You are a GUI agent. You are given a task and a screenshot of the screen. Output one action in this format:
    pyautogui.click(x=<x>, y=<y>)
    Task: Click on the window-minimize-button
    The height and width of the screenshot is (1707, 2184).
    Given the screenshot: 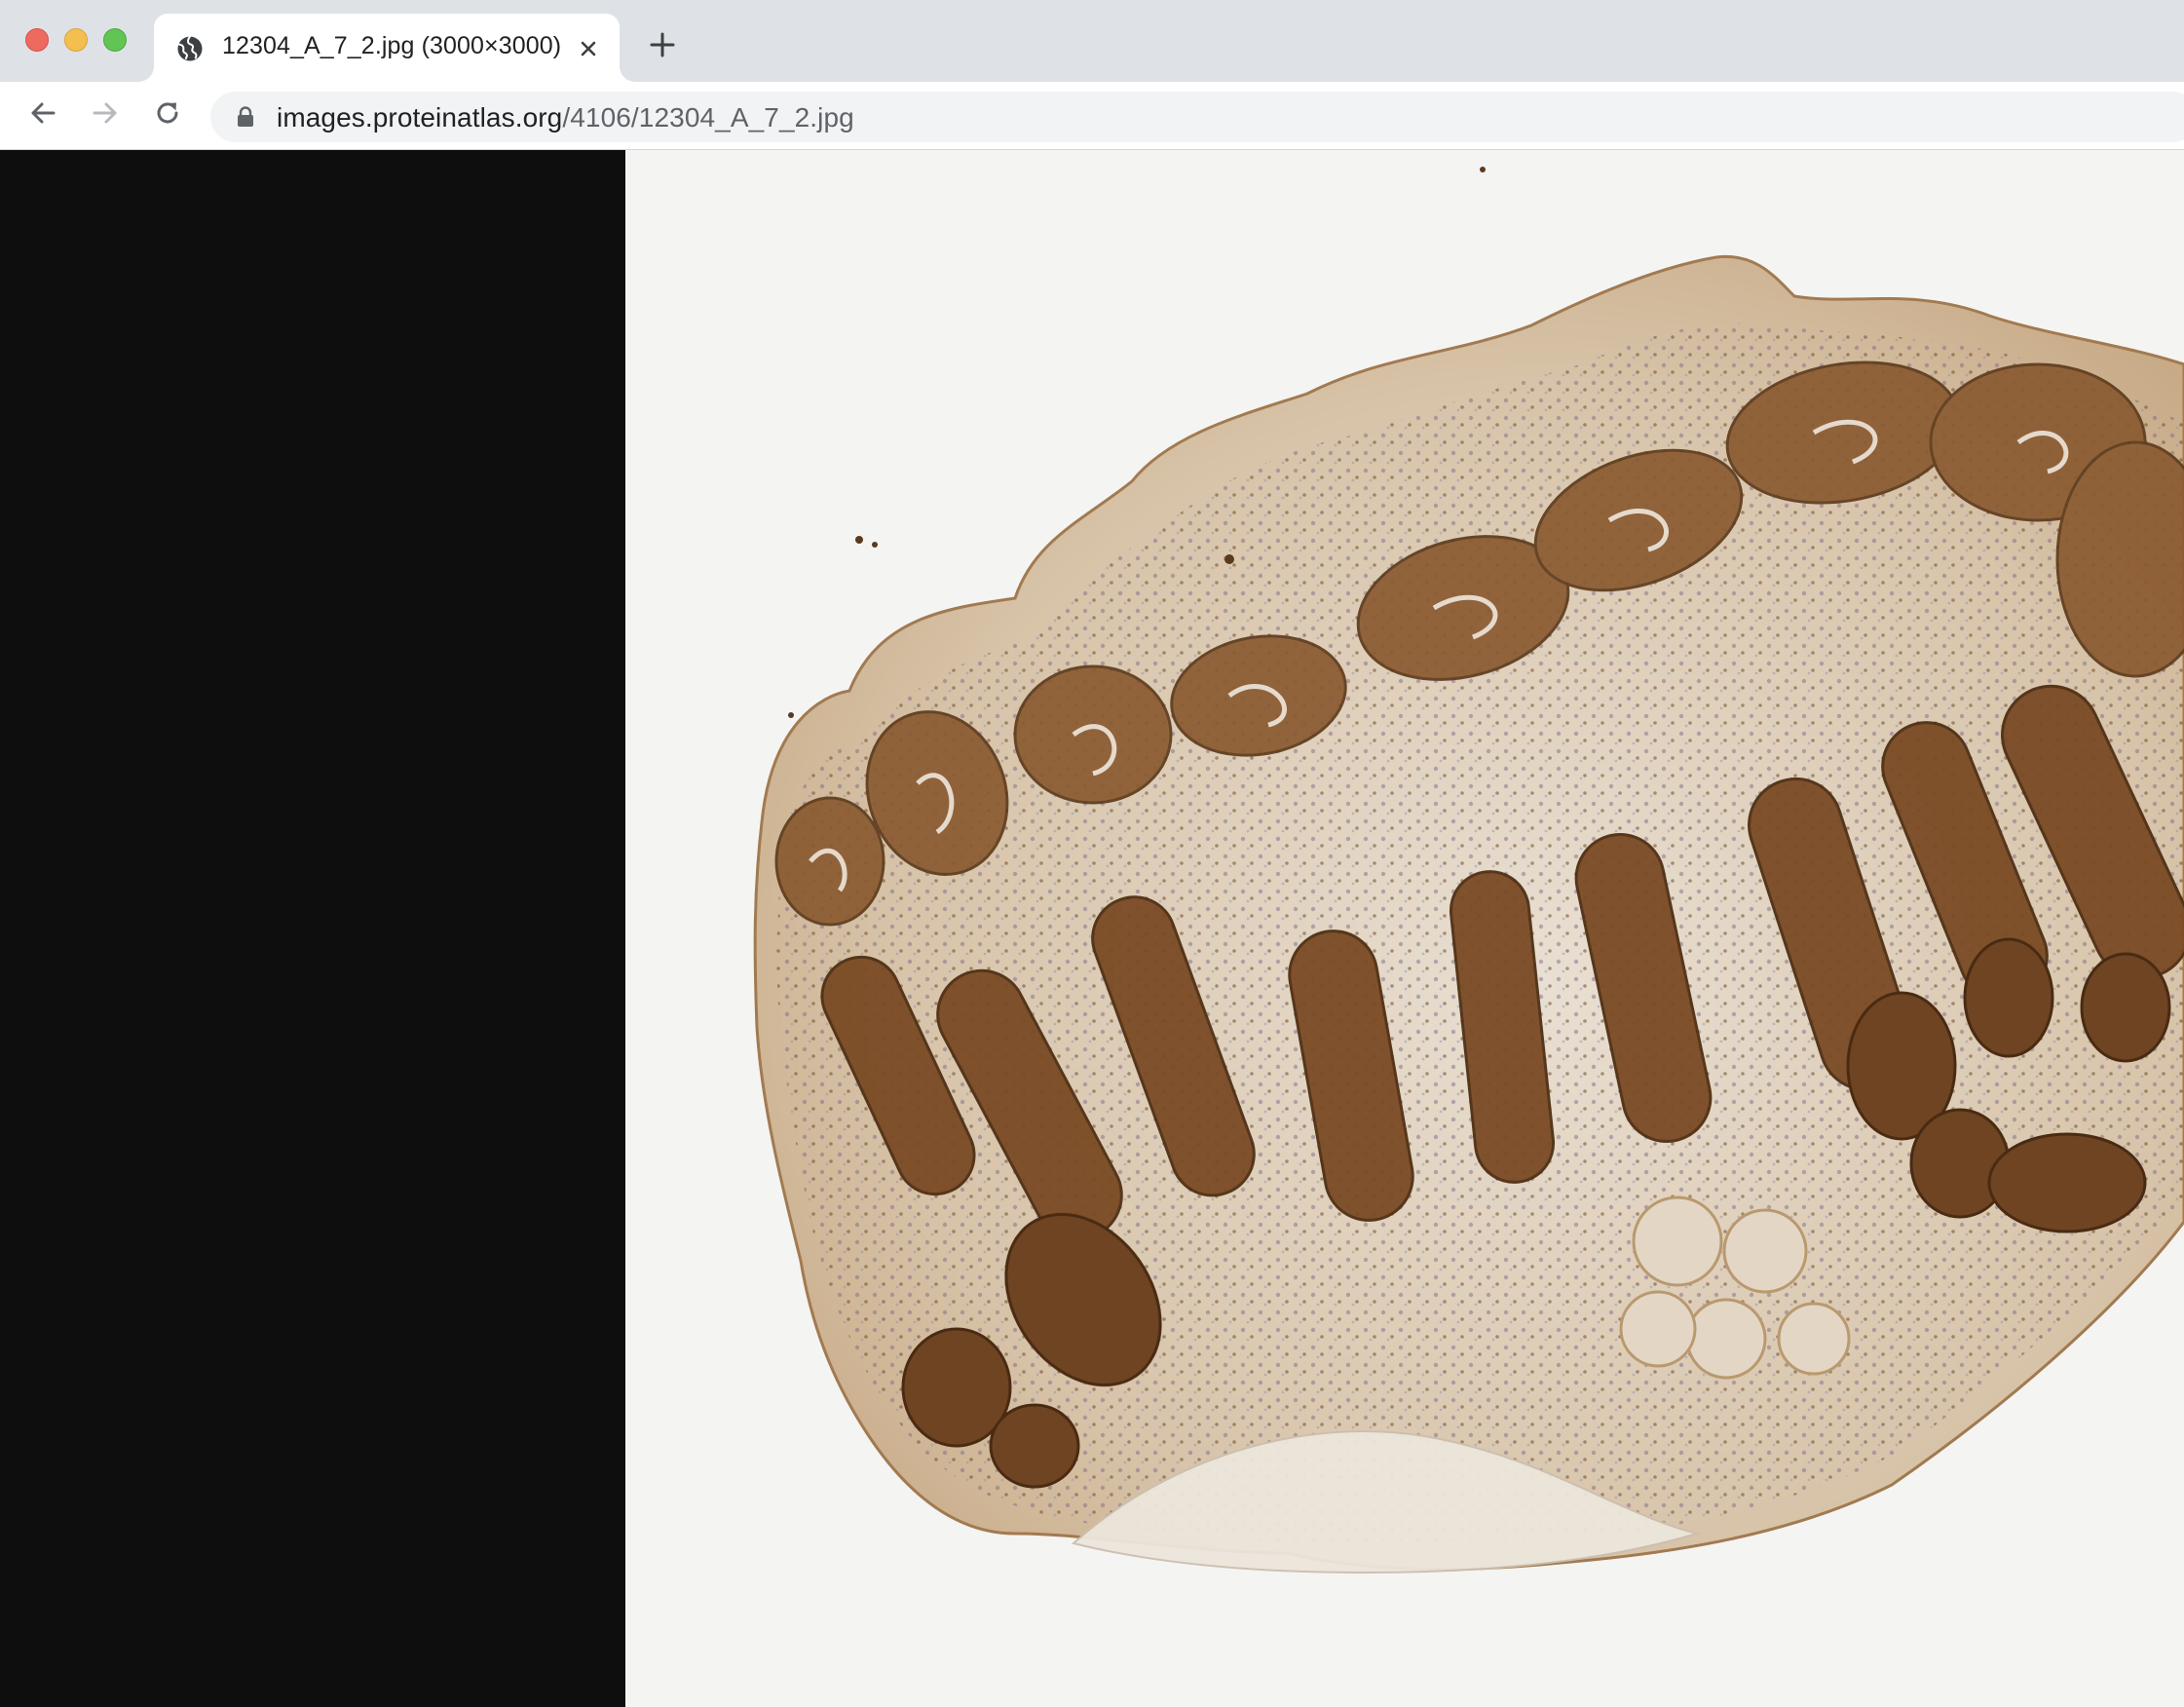 What is the action you would take?
    pyautogui.click(x=76, y=40)
    